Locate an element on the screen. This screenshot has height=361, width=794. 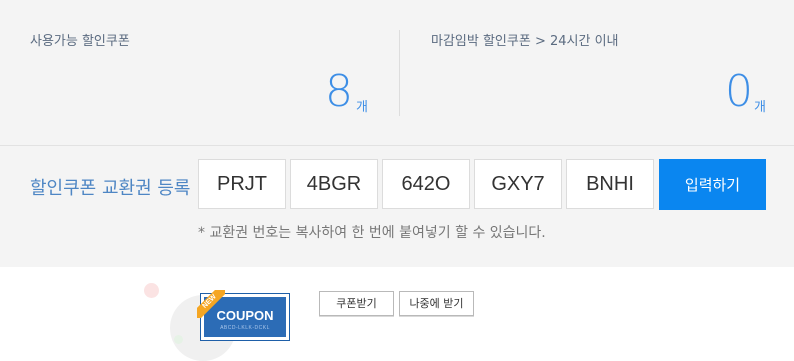
coupon-image: COUPON ABCD-LKLK-DCKL NEW is located at coordinates (243, 315).